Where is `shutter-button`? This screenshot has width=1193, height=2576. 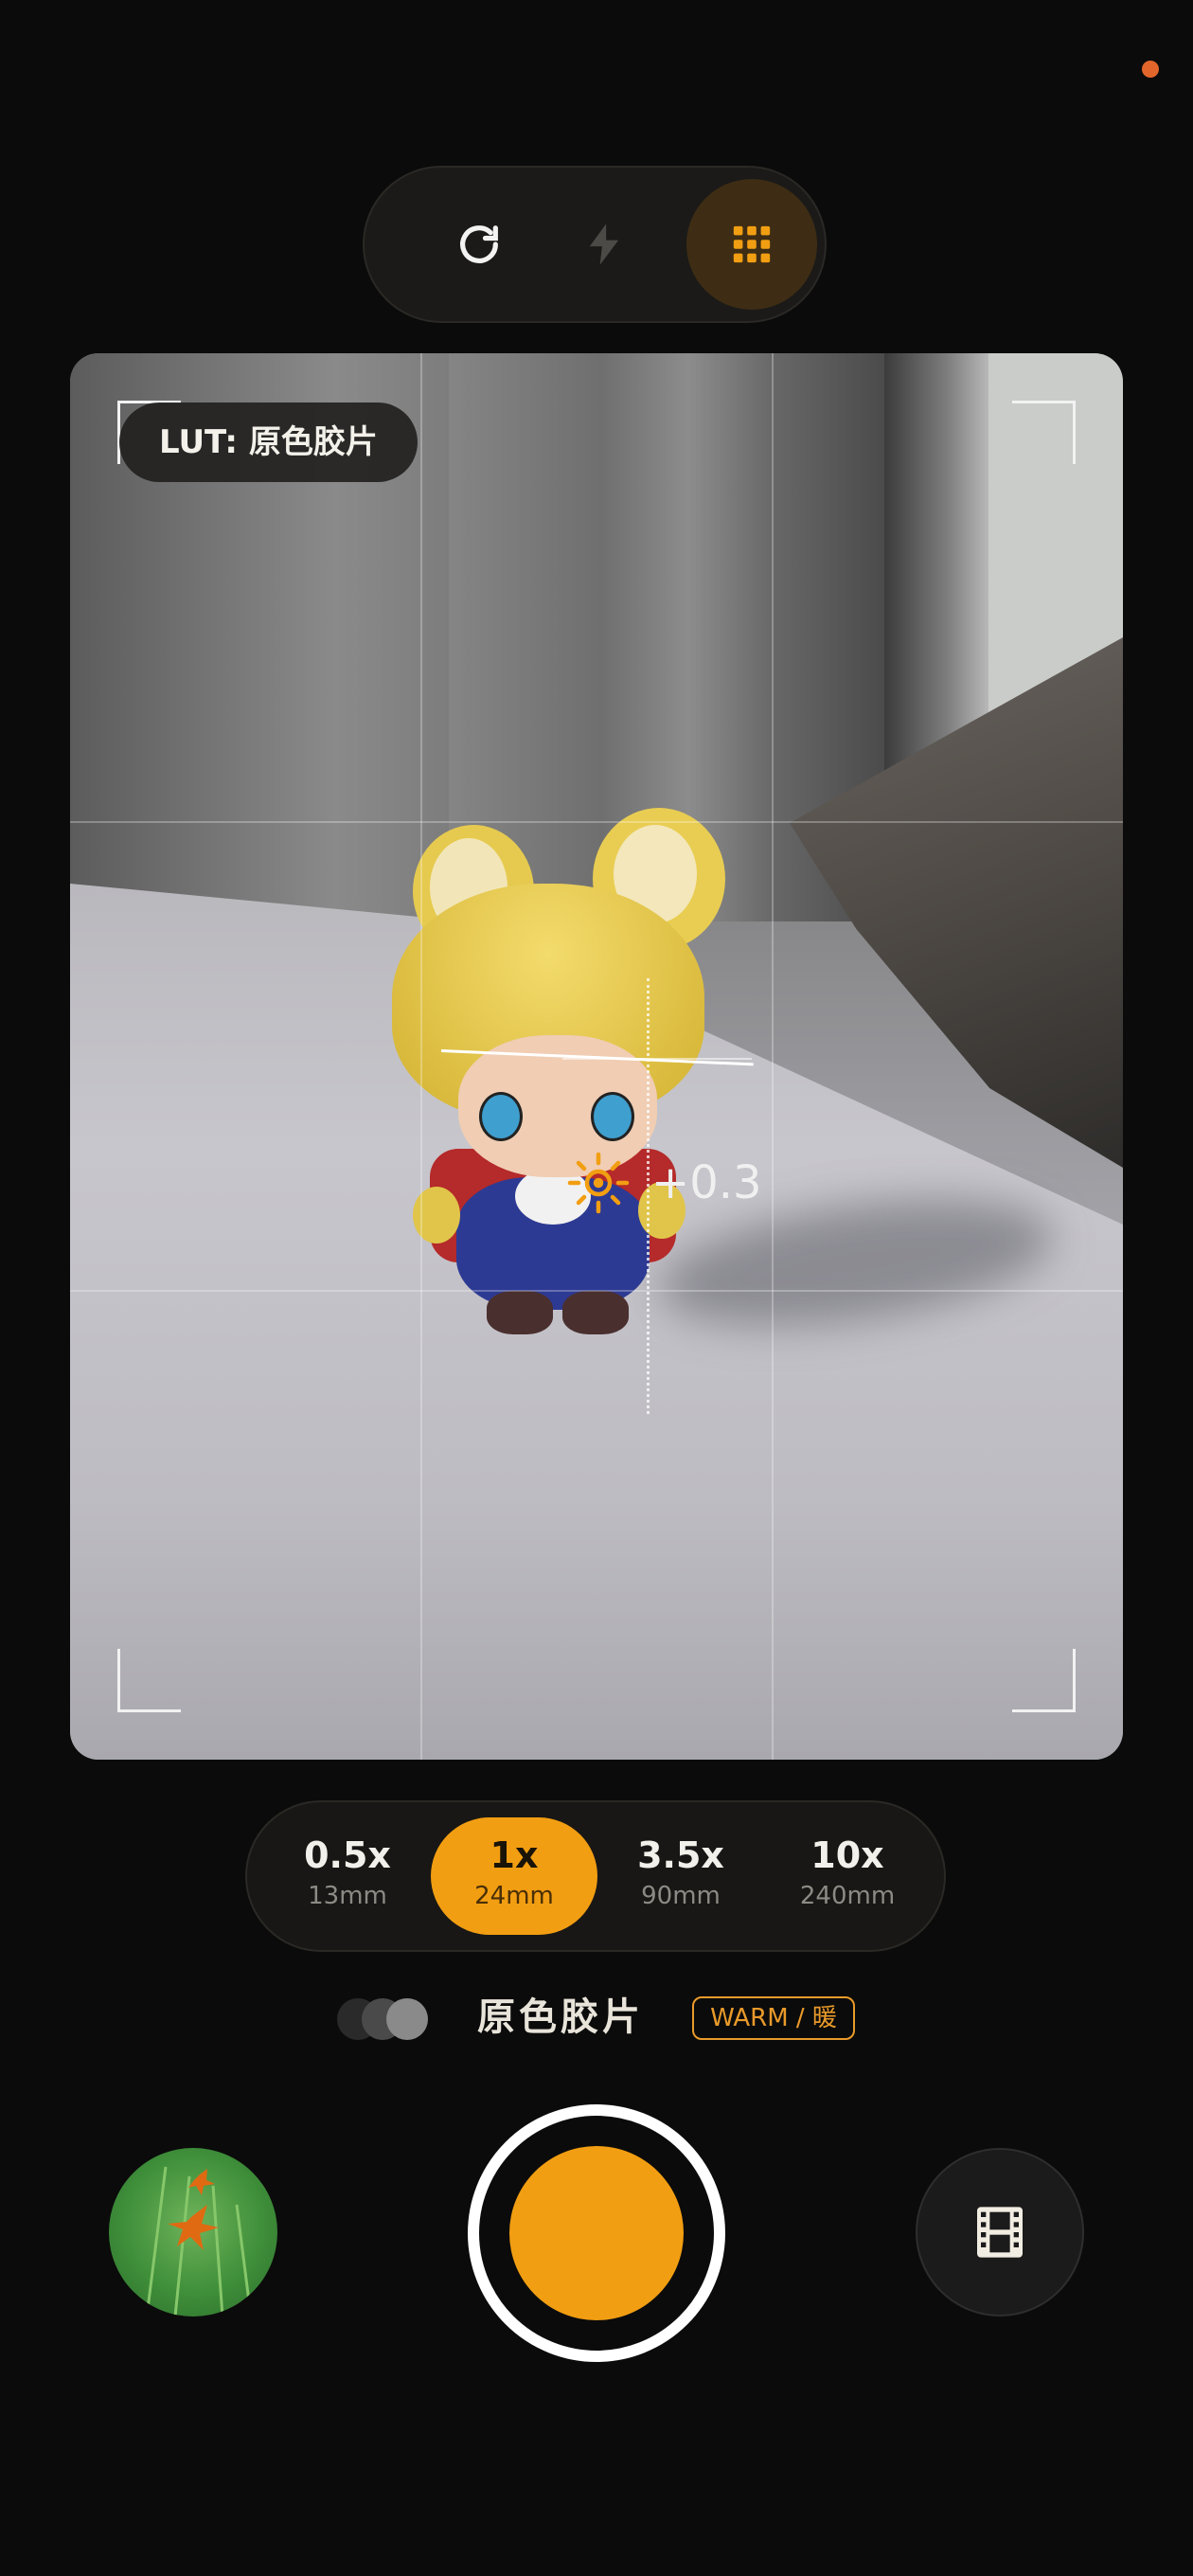 shutter-button is located at coordinates (596, 2233).